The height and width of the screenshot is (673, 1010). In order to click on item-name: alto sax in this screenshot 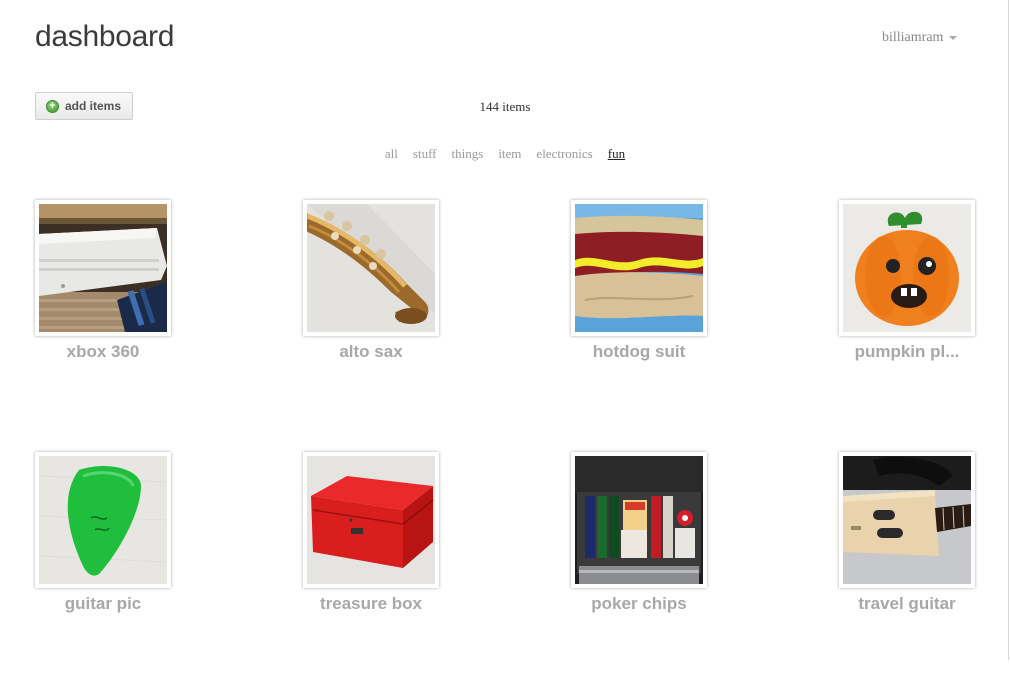, I will do `click(371, 352)`.